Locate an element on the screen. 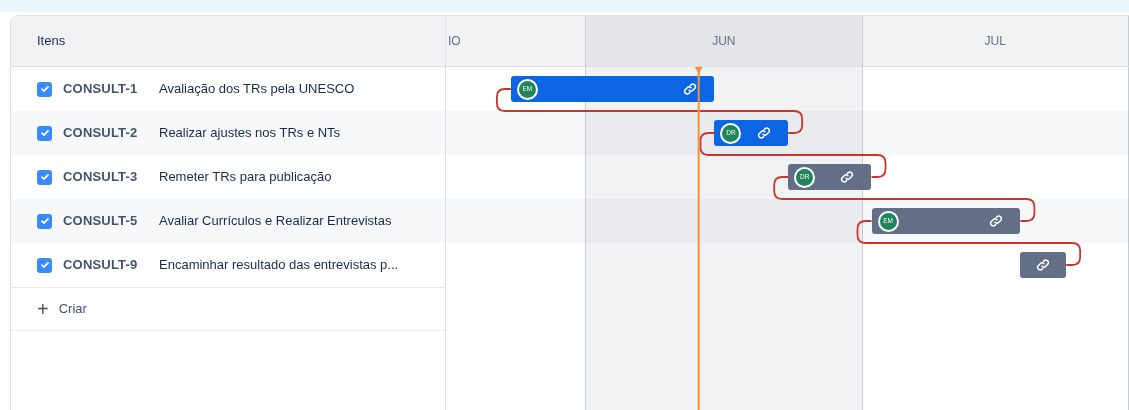 The image size is (1129, 410). issue-key: CONSULT-2 is located at coordinates (106, 133).